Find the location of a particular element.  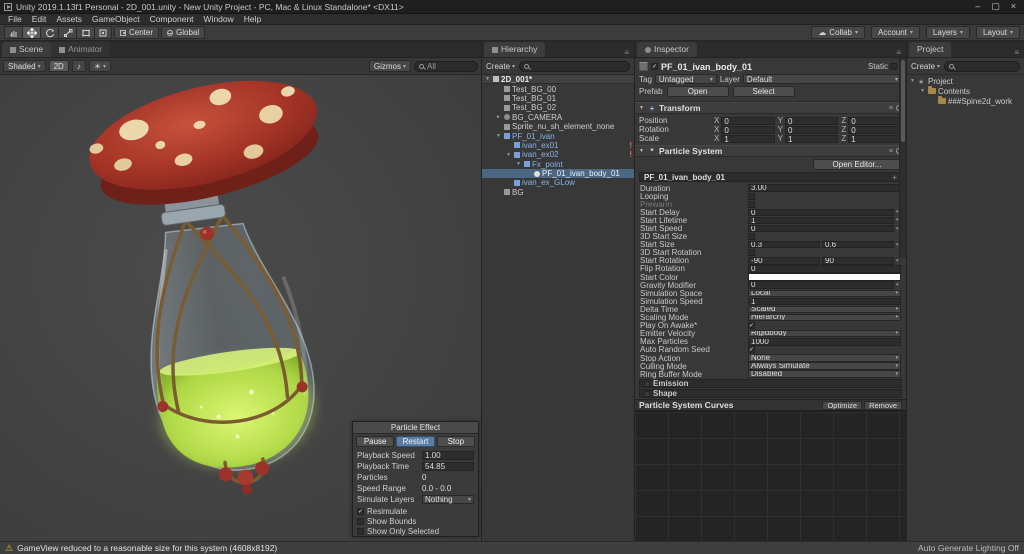

minimize-button: – is located at coordinates (977, 6).